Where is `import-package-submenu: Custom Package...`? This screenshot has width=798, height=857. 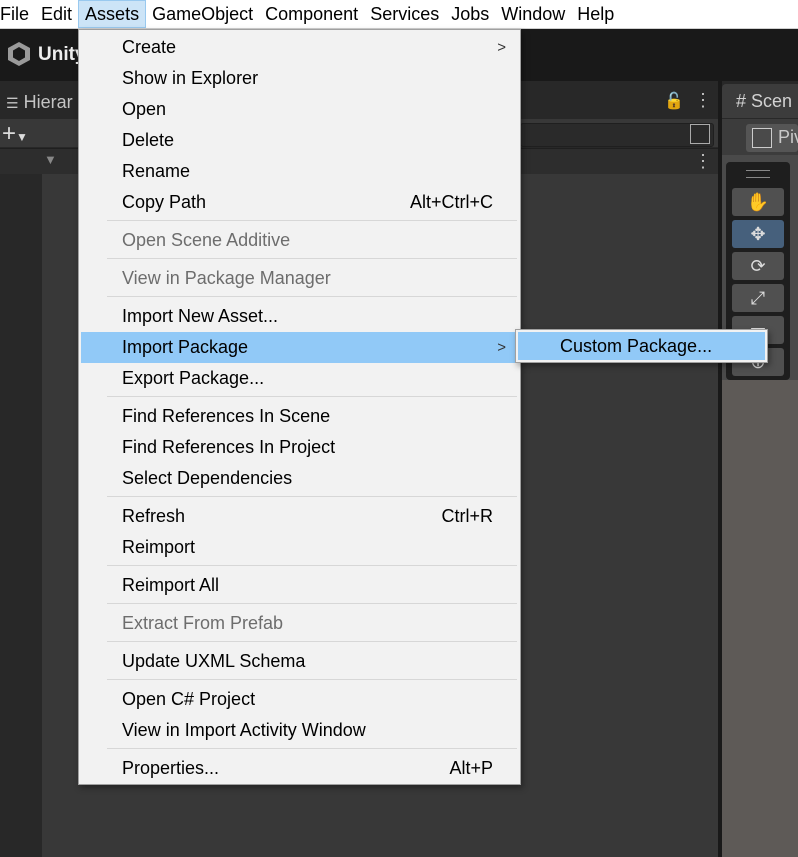
import-package-submenu: Custom Package... is located at coordinates (641, 346).